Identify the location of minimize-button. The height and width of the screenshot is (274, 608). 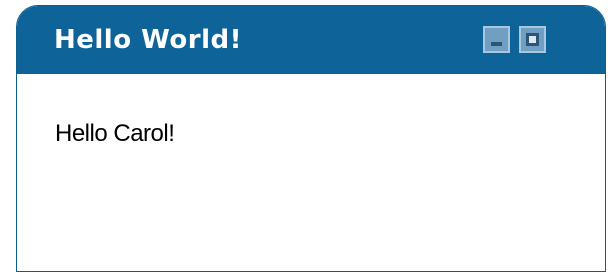
(496, 39).